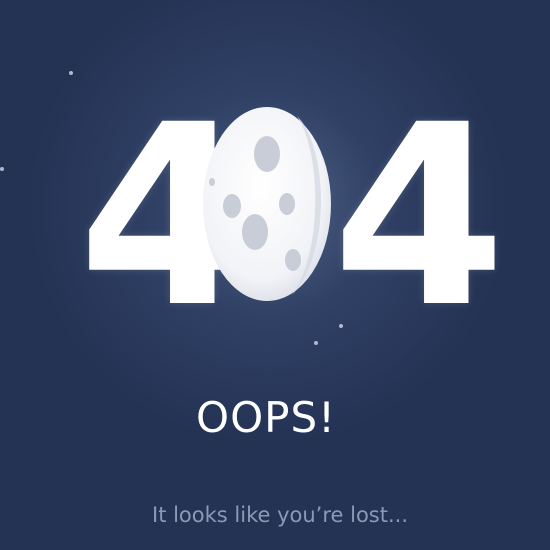 This screenshot has width=550, height=550. Describe the element at coordinates (266, 417) in the screenshot. I see `error-title: OOPS!` at that location.